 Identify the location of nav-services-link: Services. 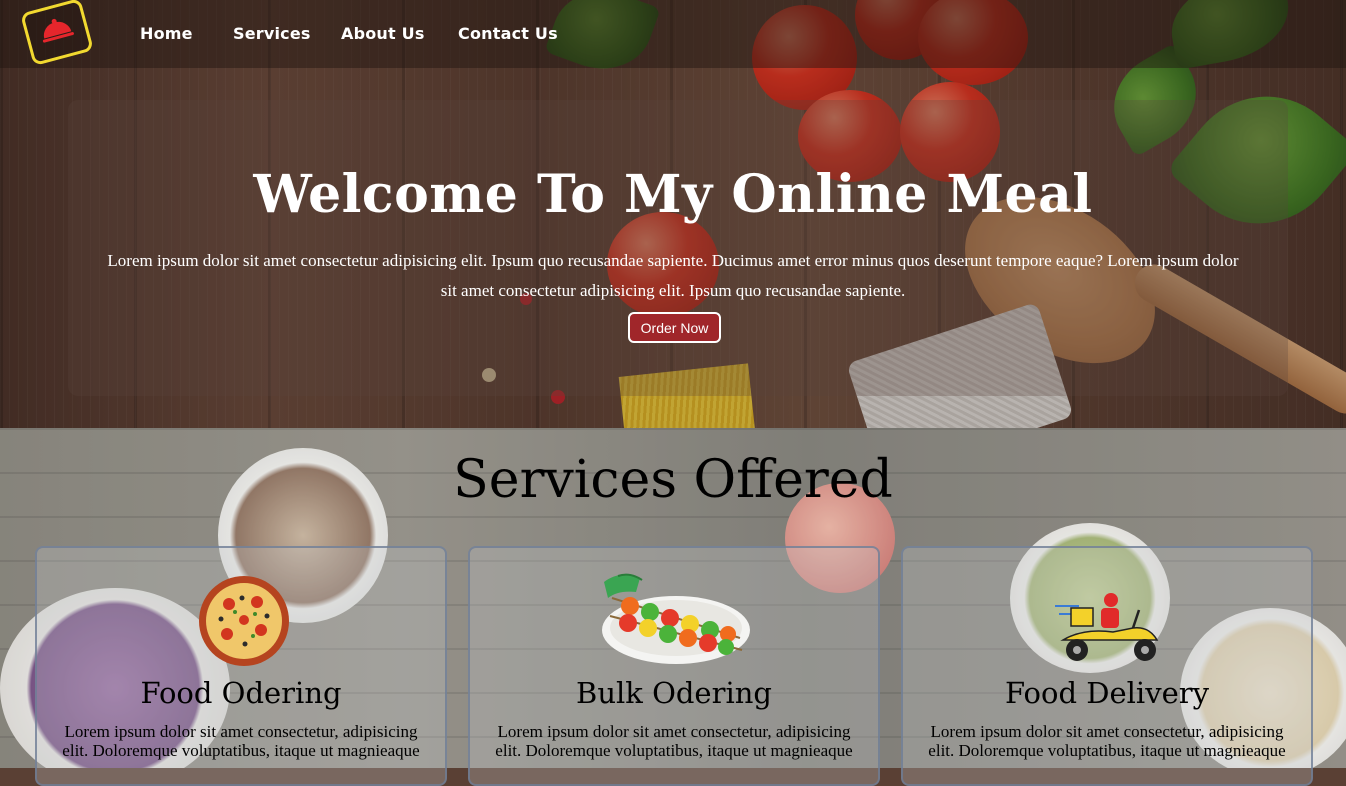
(272, 33).